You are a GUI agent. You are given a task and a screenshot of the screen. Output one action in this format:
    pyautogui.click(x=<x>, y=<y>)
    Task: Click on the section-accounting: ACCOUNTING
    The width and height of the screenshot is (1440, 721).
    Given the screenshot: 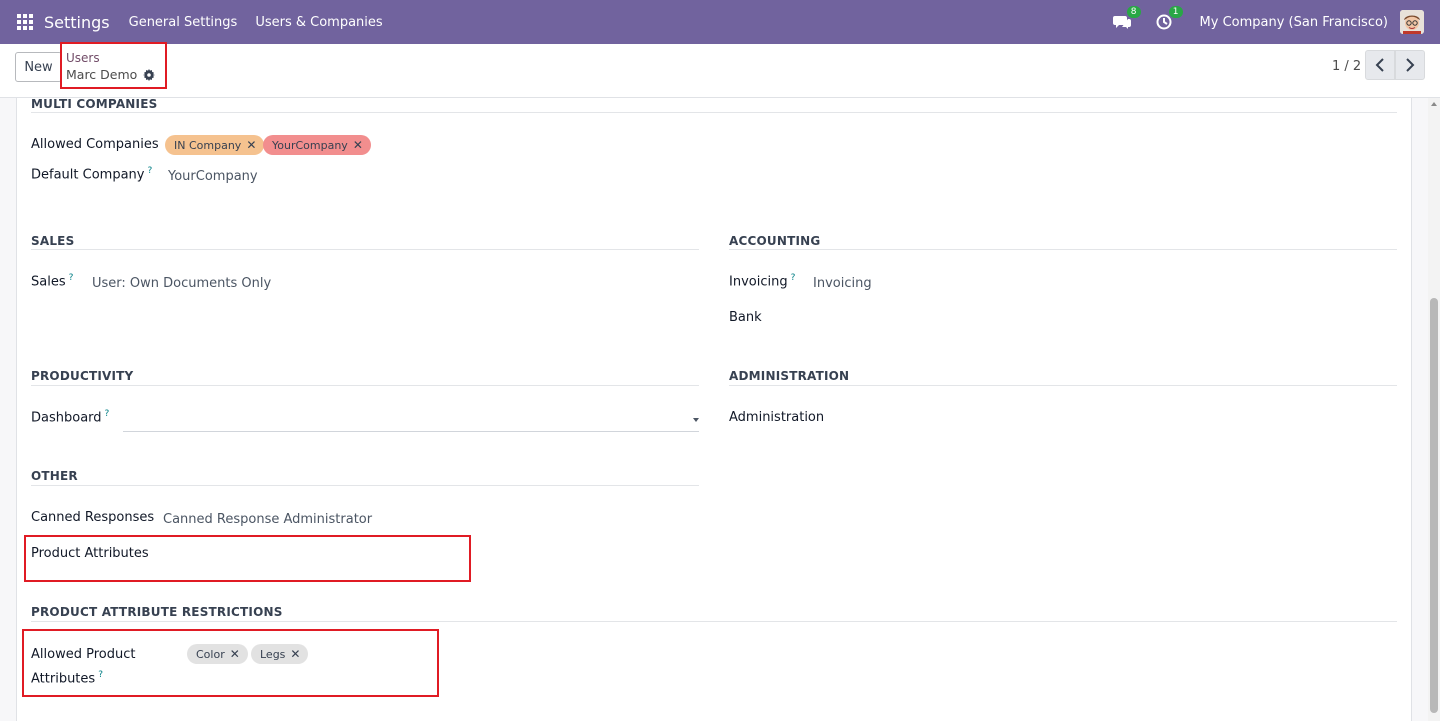 What is the action you would take?
    pyautogui.click(x=775, y=241)
    